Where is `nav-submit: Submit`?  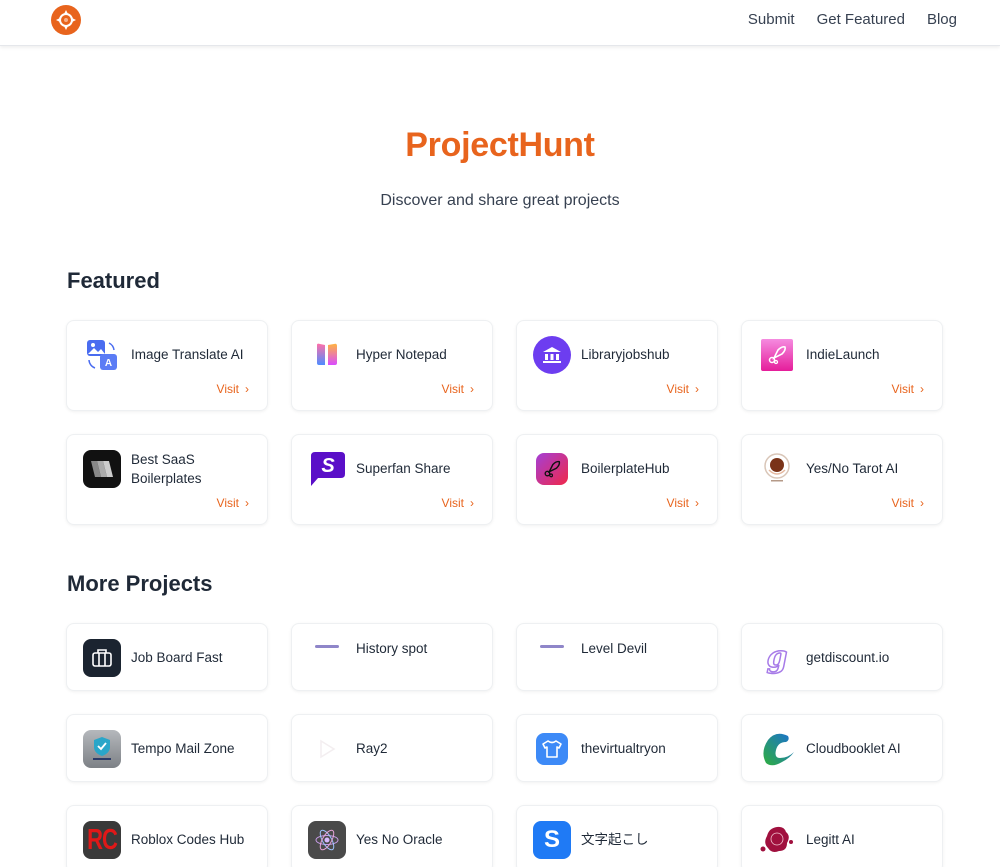 nav-submit: Submit is located at coordinates (771, 19).